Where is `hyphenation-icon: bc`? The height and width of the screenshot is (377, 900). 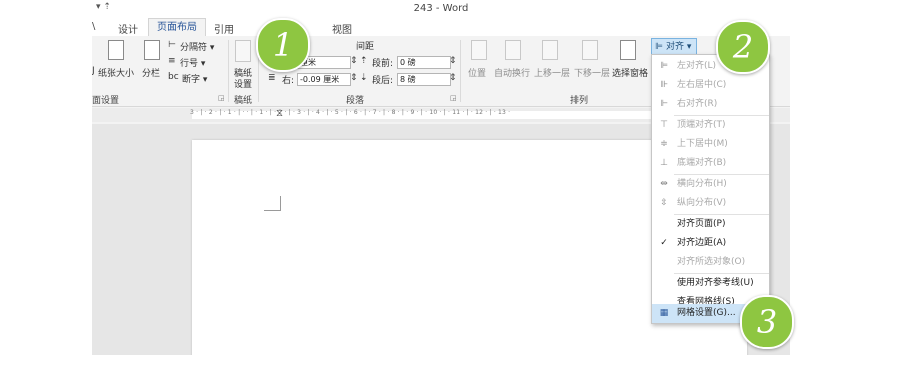 hyphenation-icon: bc is located at coordinates (173, 77).